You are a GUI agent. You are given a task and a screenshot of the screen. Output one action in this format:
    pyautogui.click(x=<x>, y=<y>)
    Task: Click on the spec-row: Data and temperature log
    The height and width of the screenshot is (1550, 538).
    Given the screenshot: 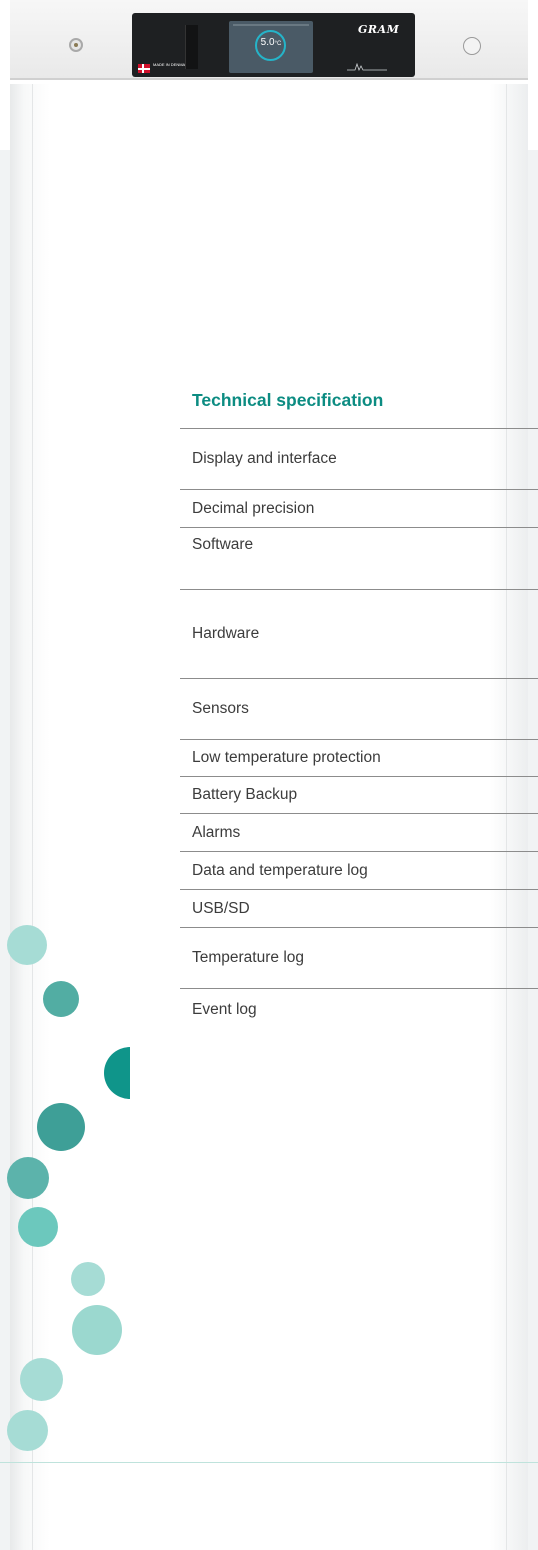 What is the action you would take?
    pyautogui.click(x=359, y=870)
    